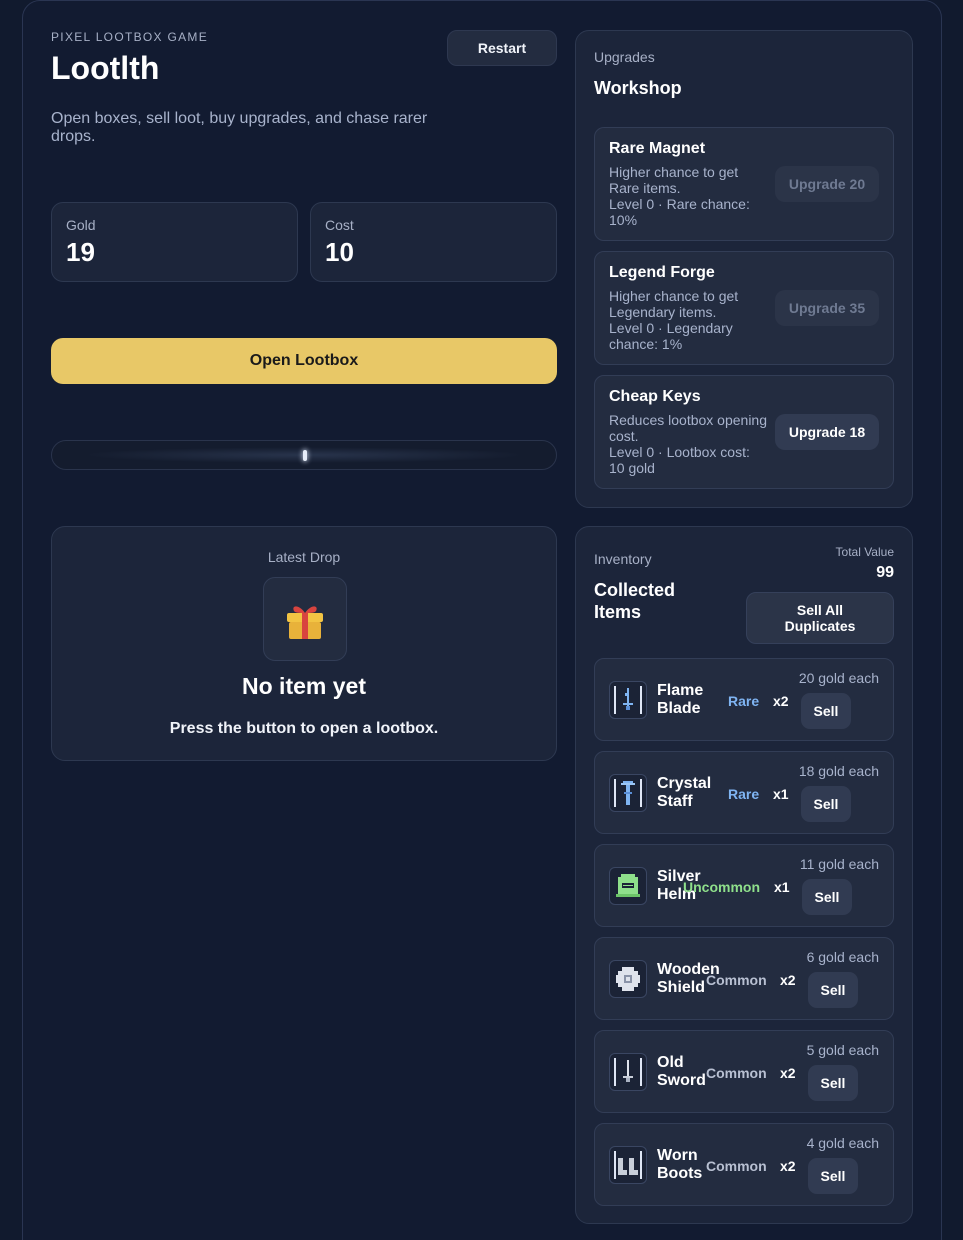  I want to click on item-price: 4 gold each, so click(842, 1143).